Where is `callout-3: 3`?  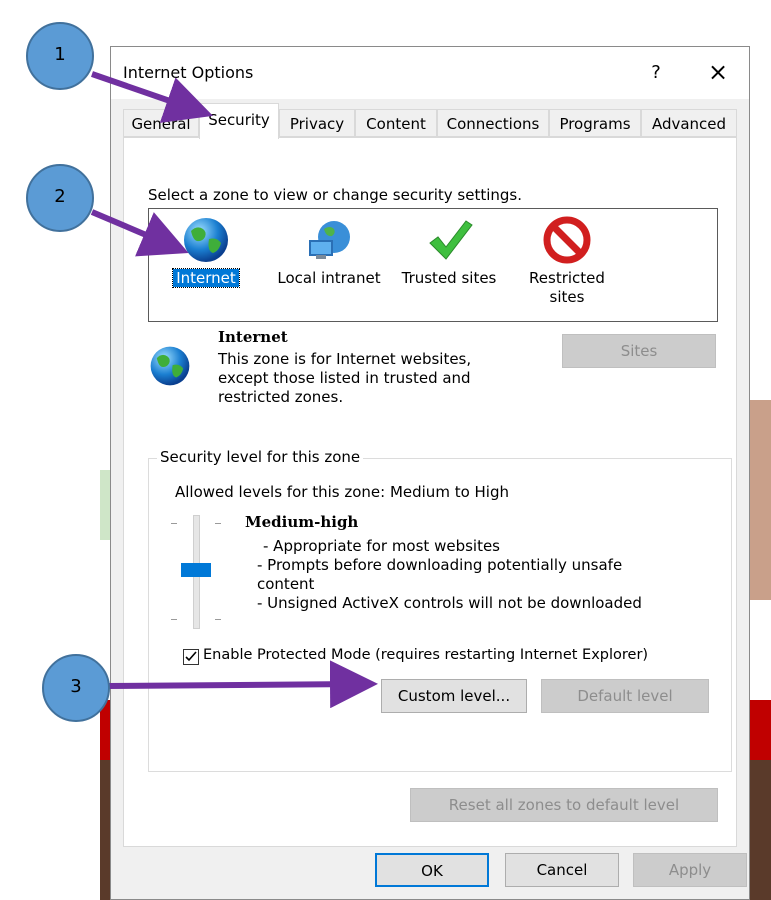 callout-3: 3 is located at coordinates (76, 688).